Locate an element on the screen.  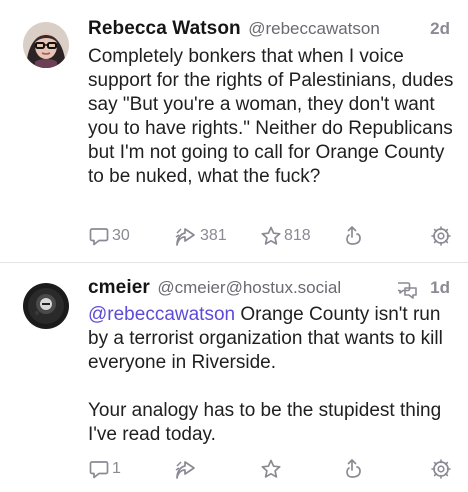
favourite-button: 818 is located at coordinates (285, 236).